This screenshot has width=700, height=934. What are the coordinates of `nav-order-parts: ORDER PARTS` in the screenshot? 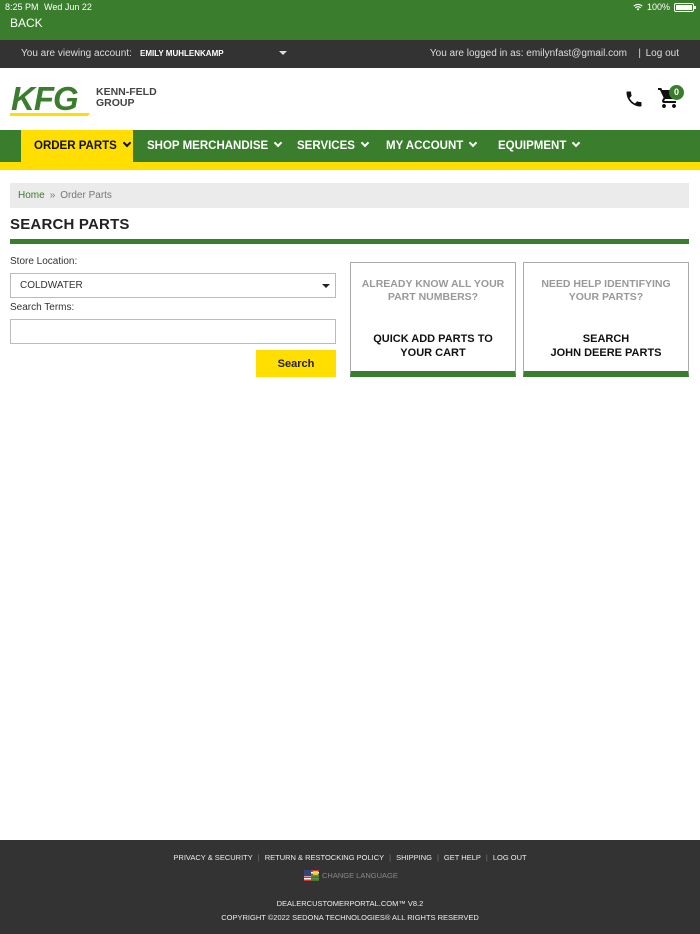 It's located at (77, 146).